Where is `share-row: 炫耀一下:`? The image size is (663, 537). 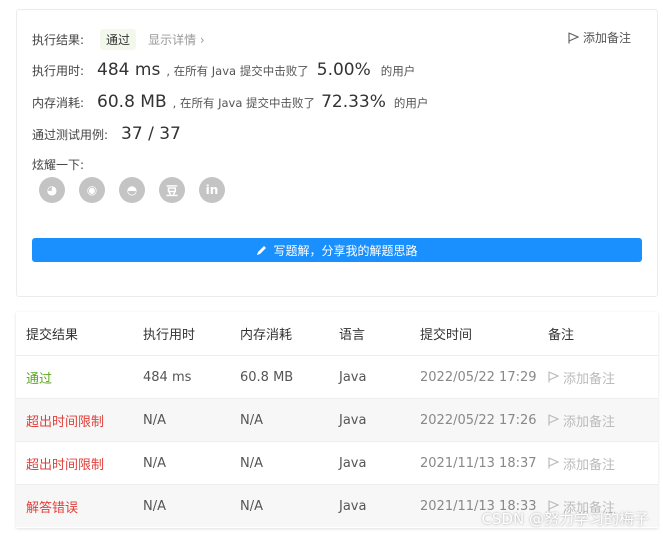 share-row: 炫耀一下: is located at coordinates (58, 164).